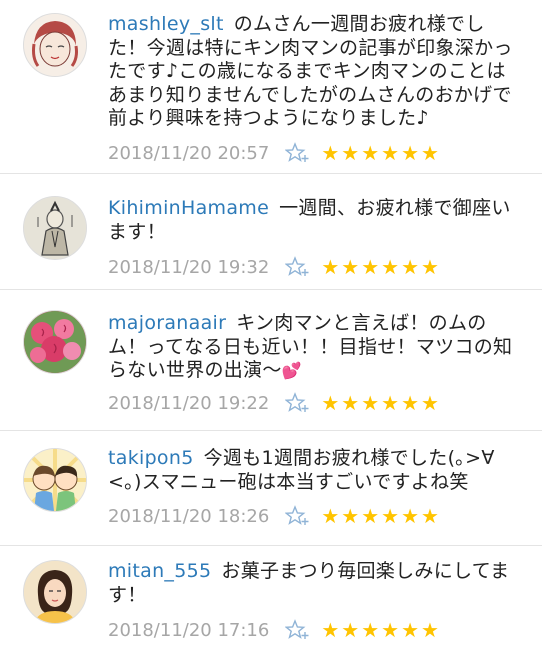 The width and height of the screenshot is (542, 647). Describe the element at coordinates (274, 267) in the screenshot. I see `comment-meta: 2018/11/20 19:32 ★★★★★★` at that location.